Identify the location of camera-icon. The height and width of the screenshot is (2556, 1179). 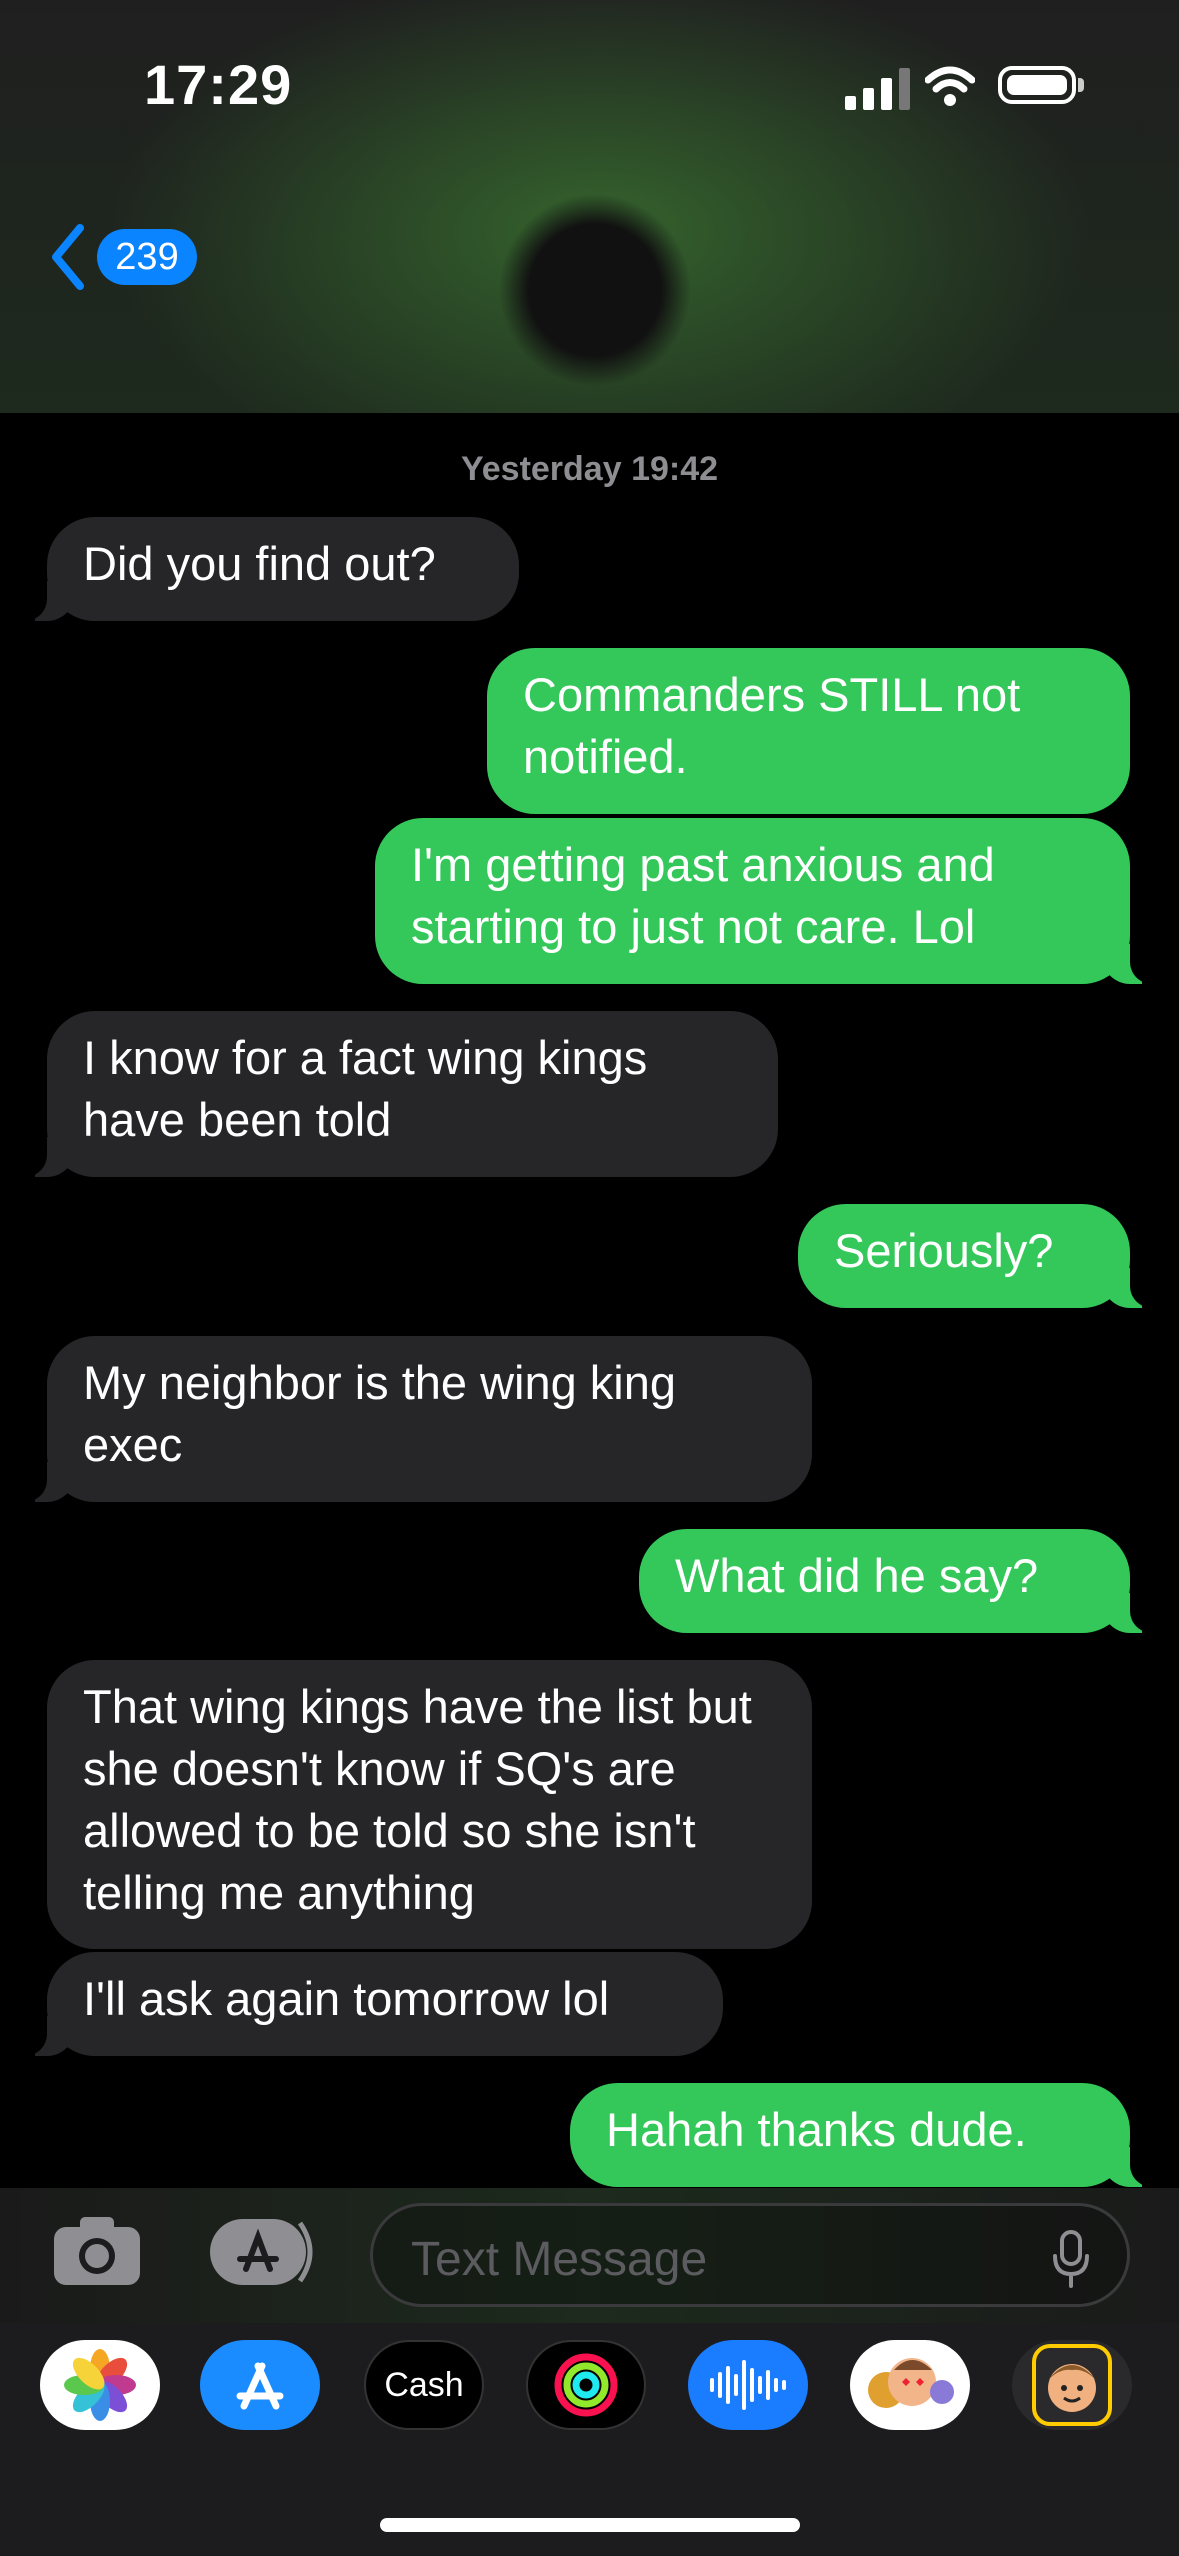
(97, 2250).